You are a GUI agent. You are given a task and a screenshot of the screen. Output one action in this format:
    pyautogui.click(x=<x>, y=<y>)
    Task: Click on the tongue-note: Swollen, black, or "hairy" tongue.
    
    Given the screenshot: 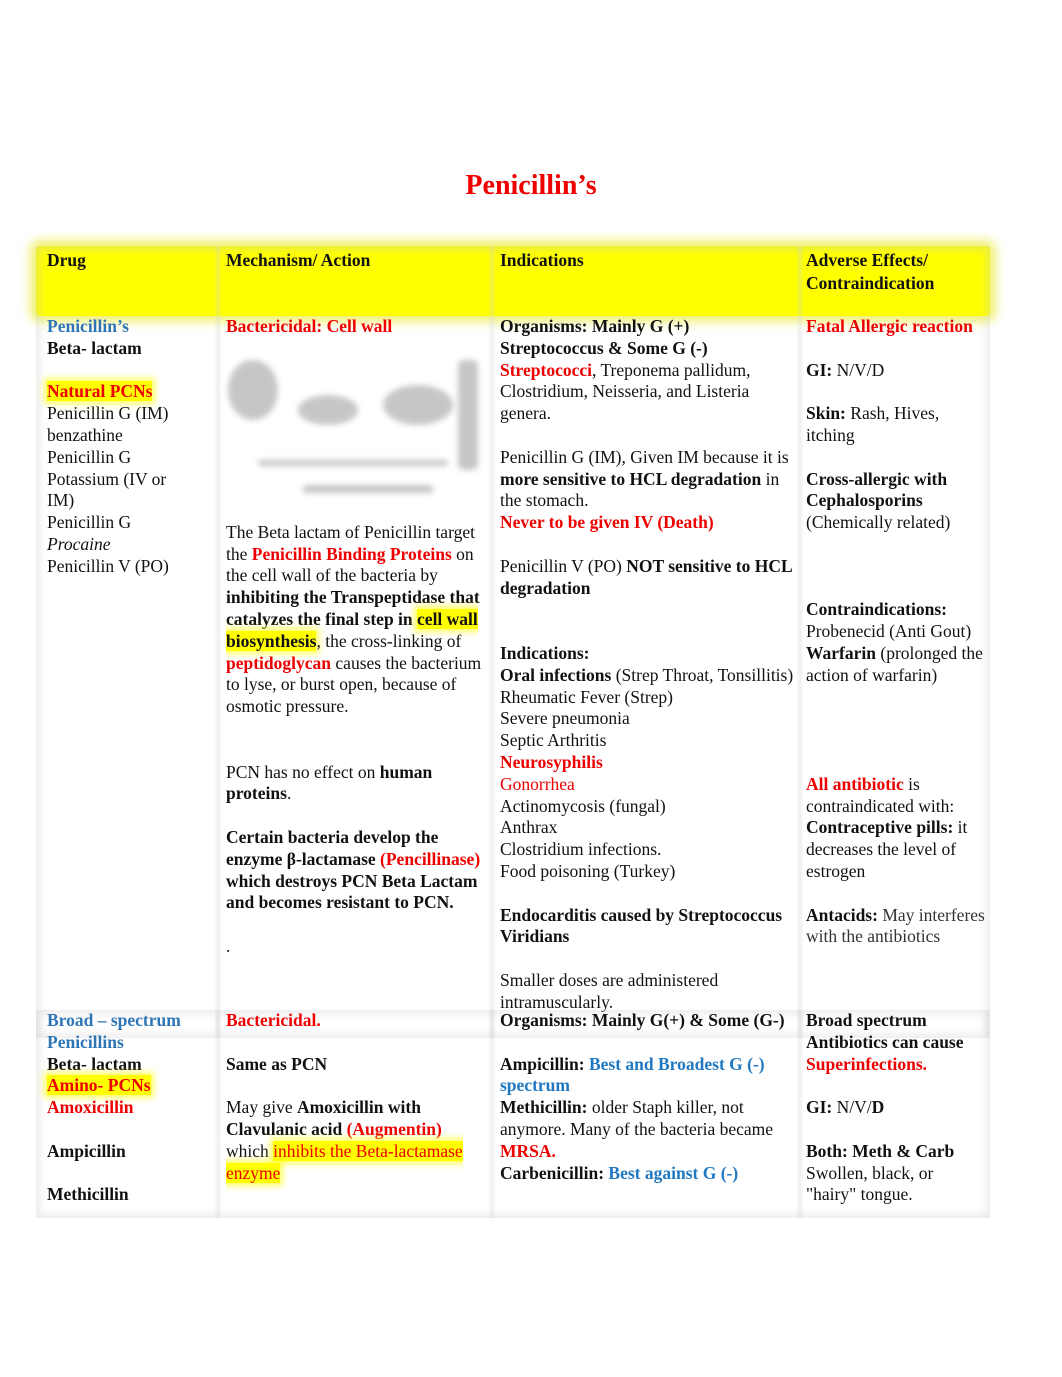 What is the action you would take?
    pyautogui.click(x=870, y=1183)
    